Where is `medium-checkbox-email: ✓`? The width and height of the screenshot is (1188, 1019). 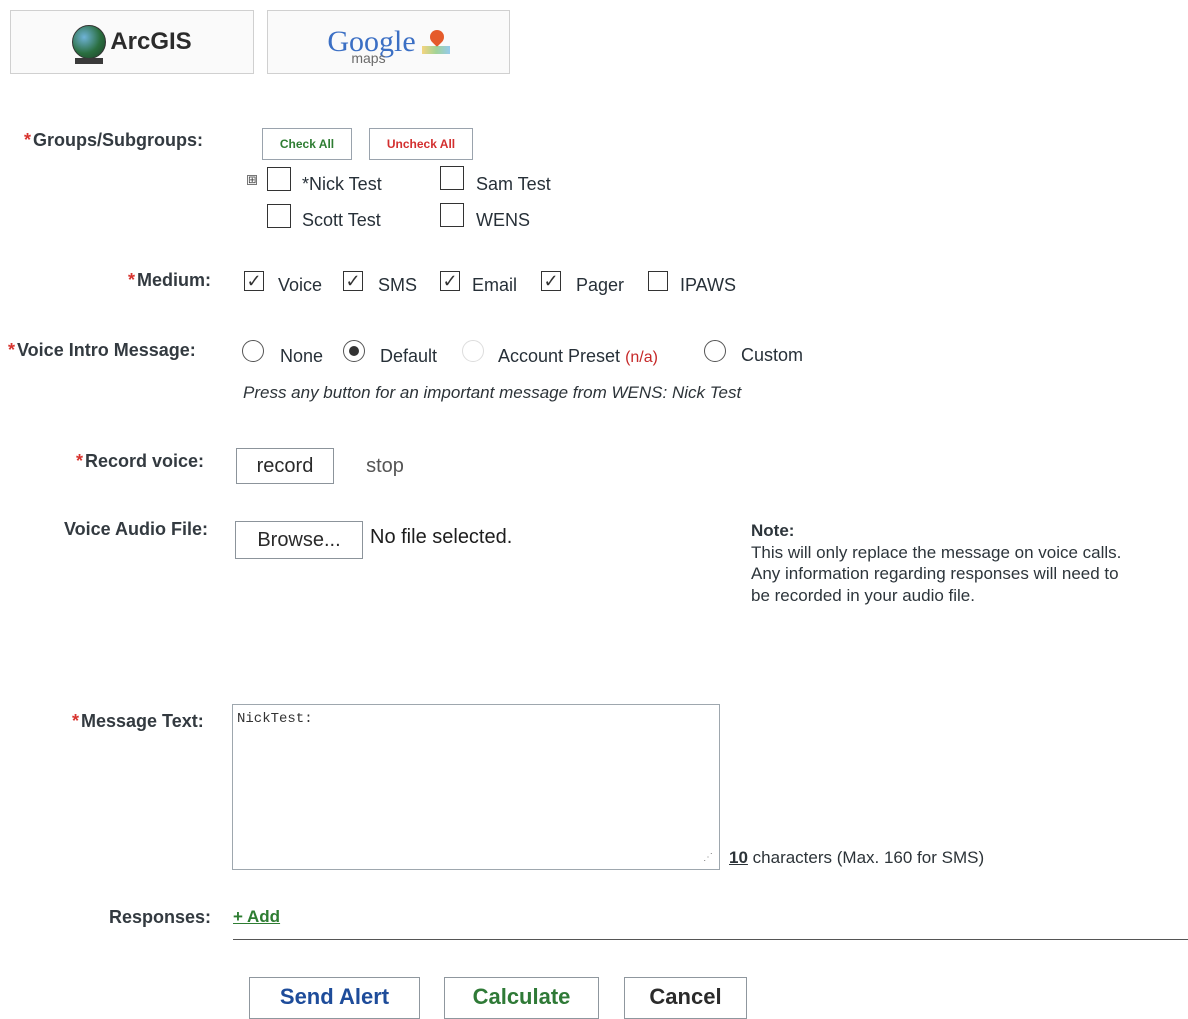
medium-checkbox-email: ✓ is located at coordinates (450, 281).